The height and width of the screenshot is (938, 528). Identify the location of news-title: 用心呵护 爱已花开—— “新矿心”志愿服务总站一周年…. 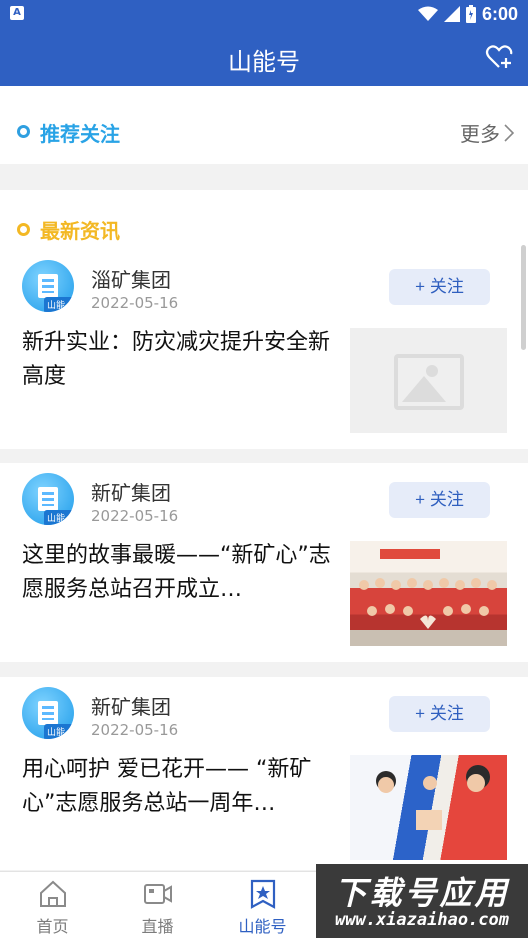
(179, 787).